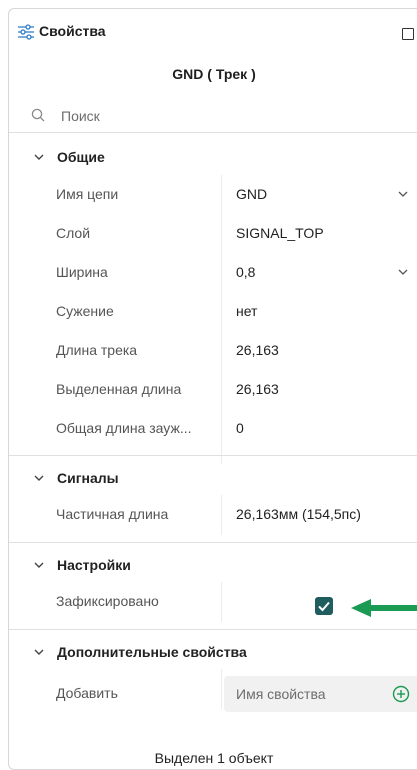 The width and height of the screenshot is (417, 770). Describe the element at coordinates (213, 272) in the screenshot. I see `property-row-width: Ширина 0,8` at that location.